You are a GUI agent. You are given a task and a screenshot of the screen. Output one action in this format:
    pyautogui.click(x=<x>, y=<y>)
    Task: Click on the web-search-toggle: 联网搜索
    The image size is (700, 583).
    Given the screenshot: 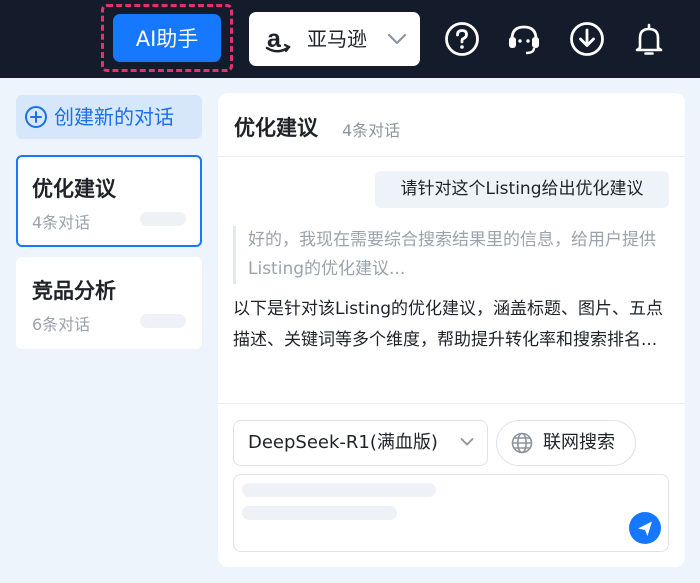 What is the action you would take?
    pyautogui.click(x=566, y=443)
    